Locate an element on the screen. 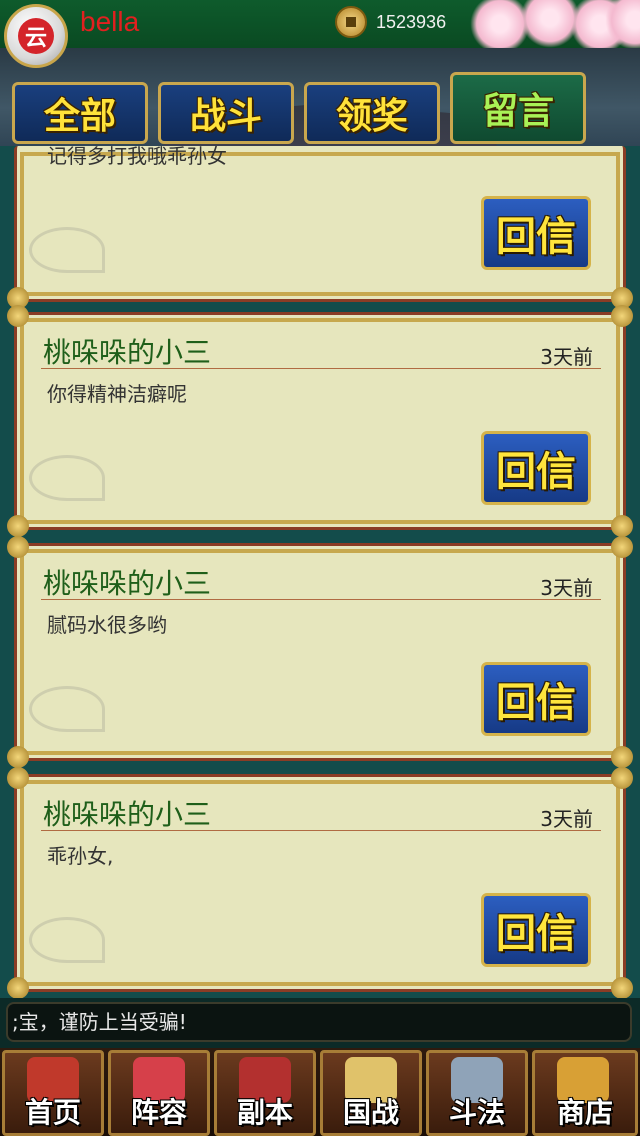 The height and width of the screenshot is (1136, 640). nav-label: 国战 is located at coordinates (370, 1112).